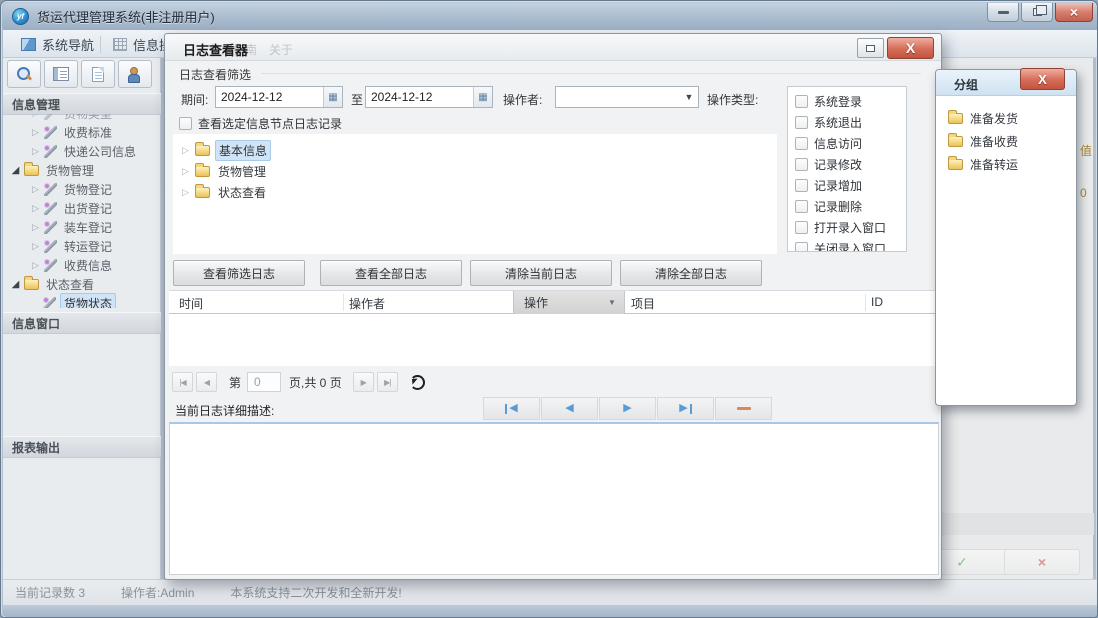 The width and height of the screenshot is (1098, 618). I want to click on dialog-close-button: X, so click(910, 48).